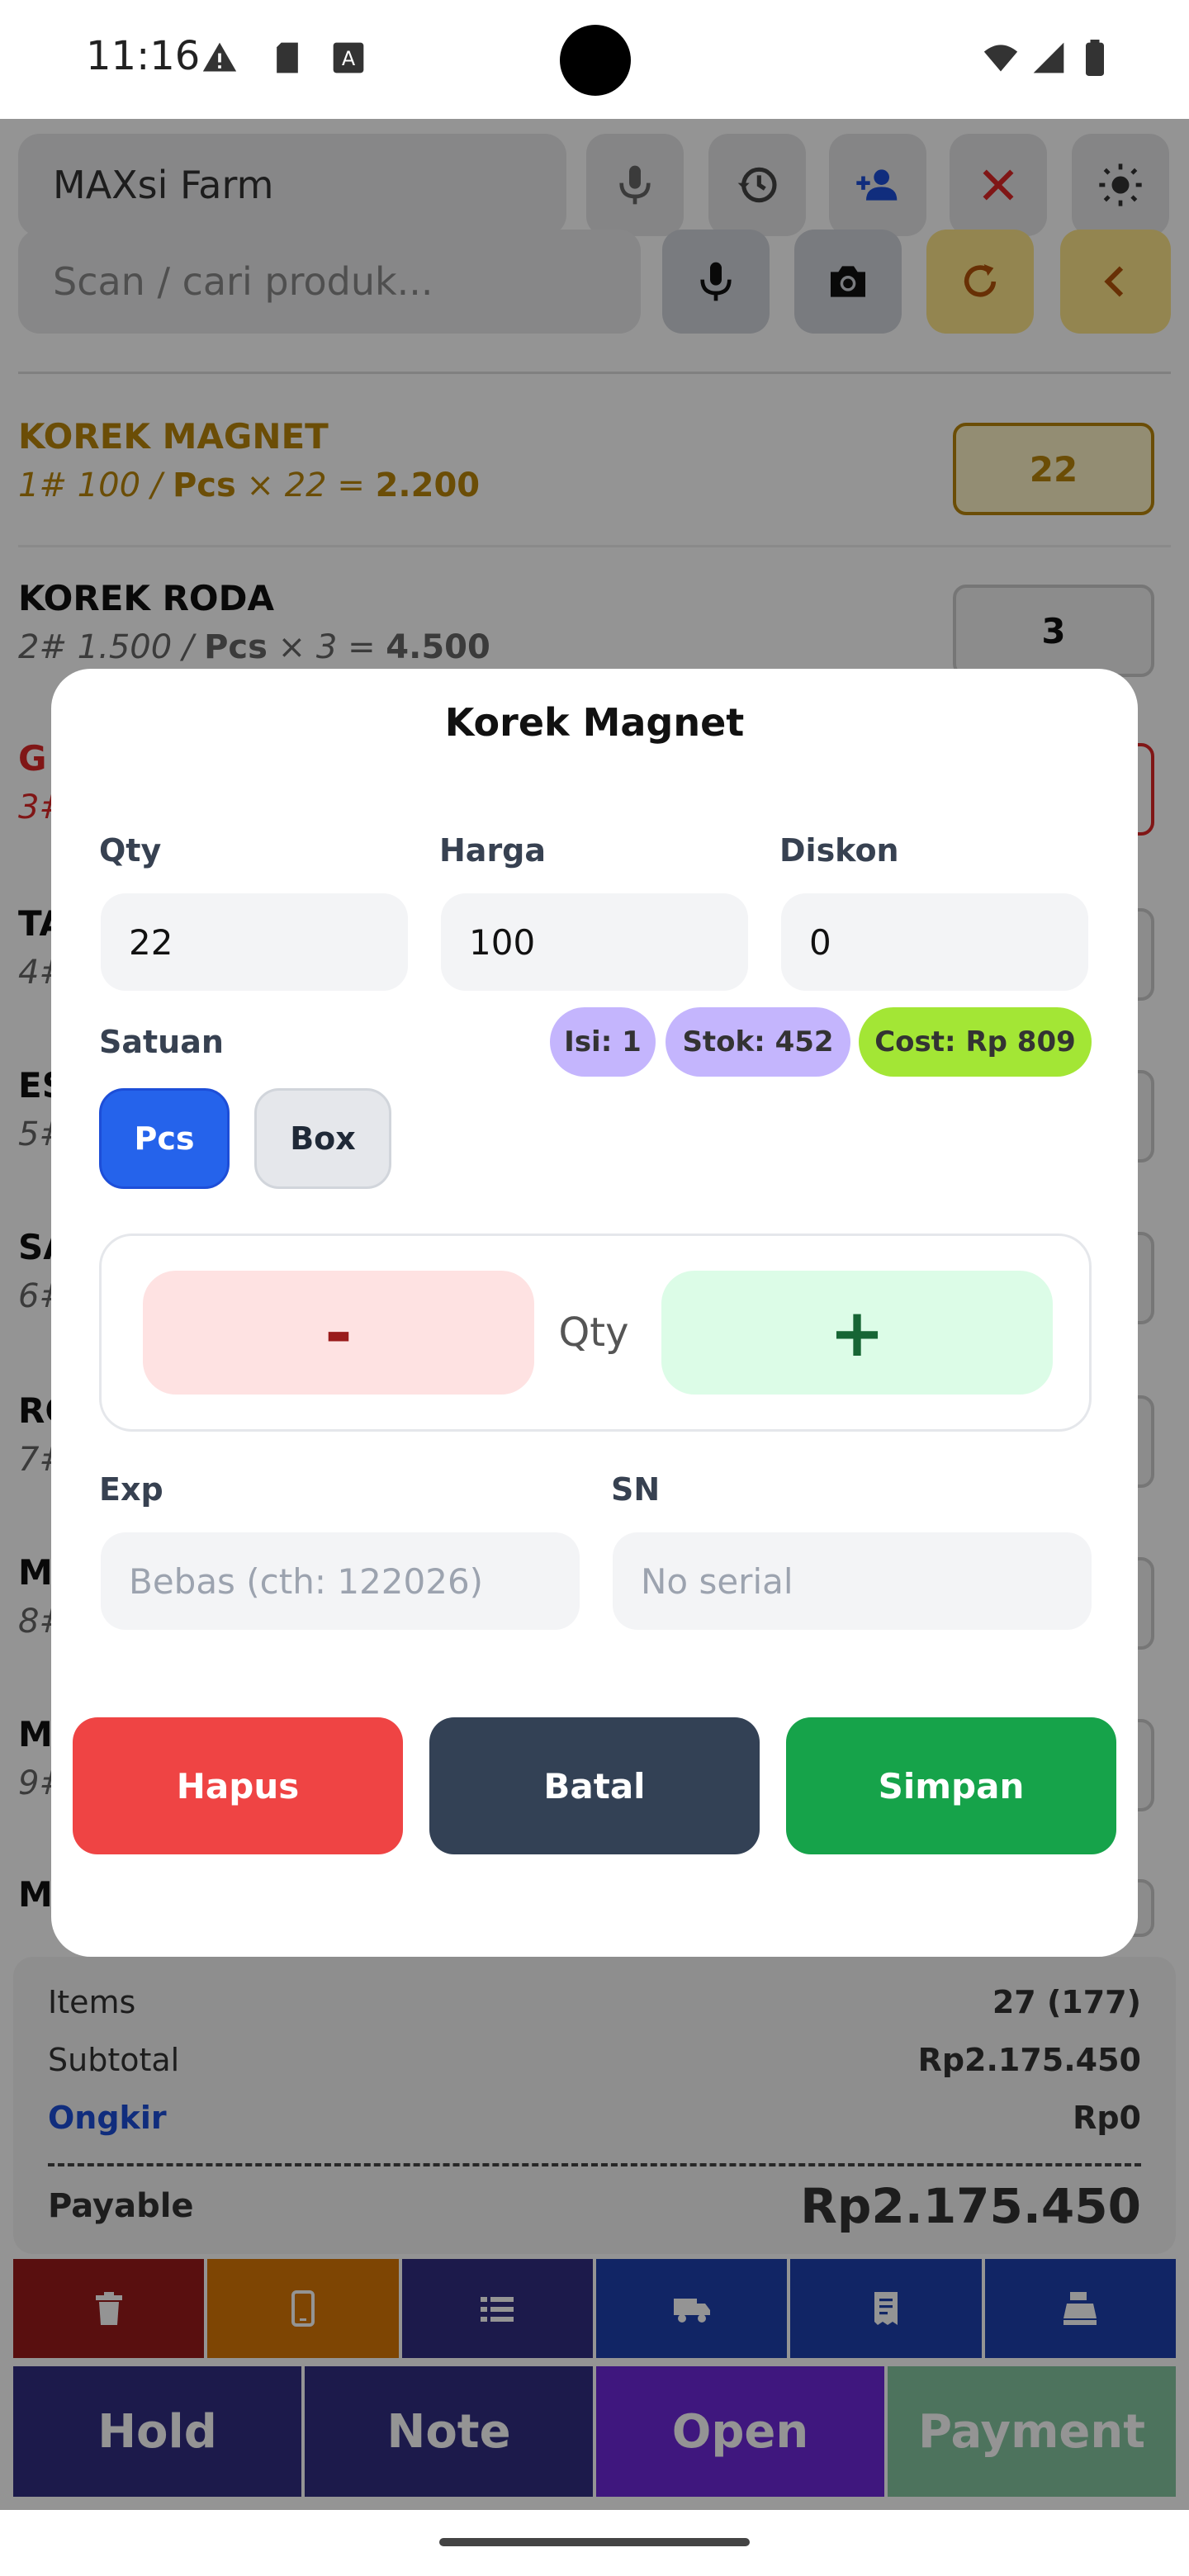 The width and height of the screenshot is (1189, 2576). I want to click on battery-icon, so click(1095, 58).